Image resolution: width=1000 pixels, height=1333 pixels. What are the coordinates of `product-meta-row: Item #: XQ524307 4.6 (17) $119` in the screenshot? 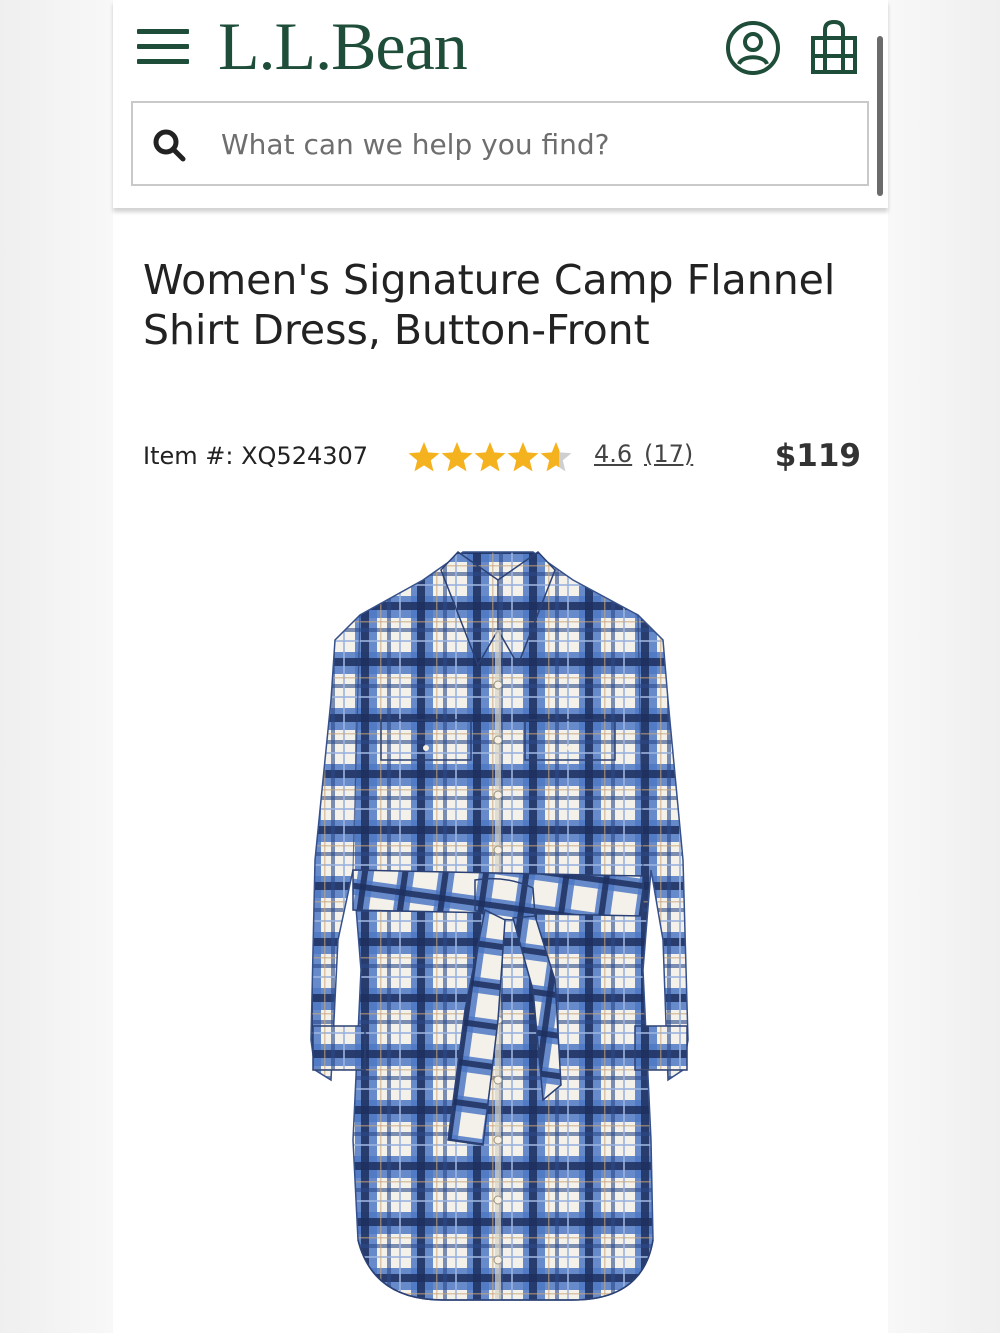 It's located at (503, 457).